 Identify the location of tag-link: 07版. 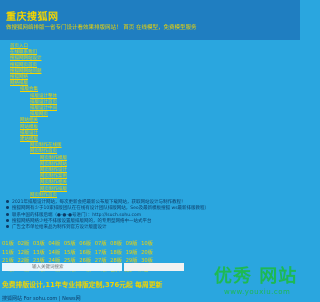
(101, 244).